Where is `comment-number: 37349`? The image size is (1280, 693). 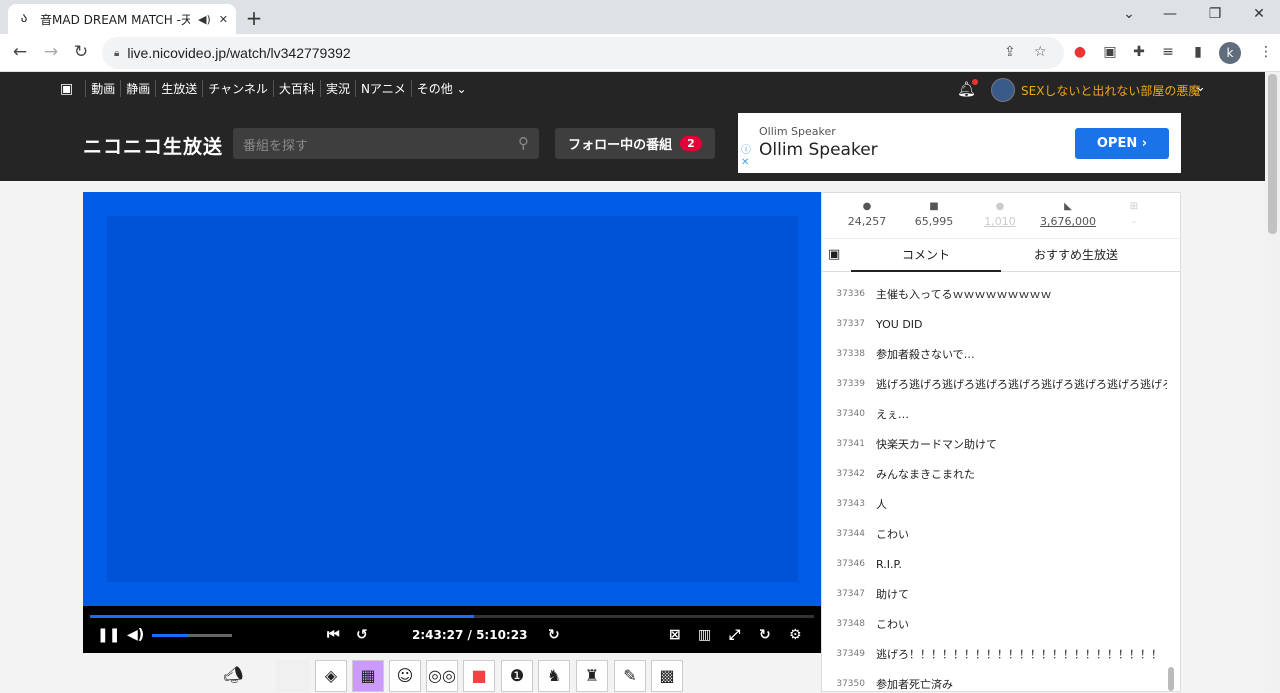 comment-number: 37349 is located at coordinates (850, 654).